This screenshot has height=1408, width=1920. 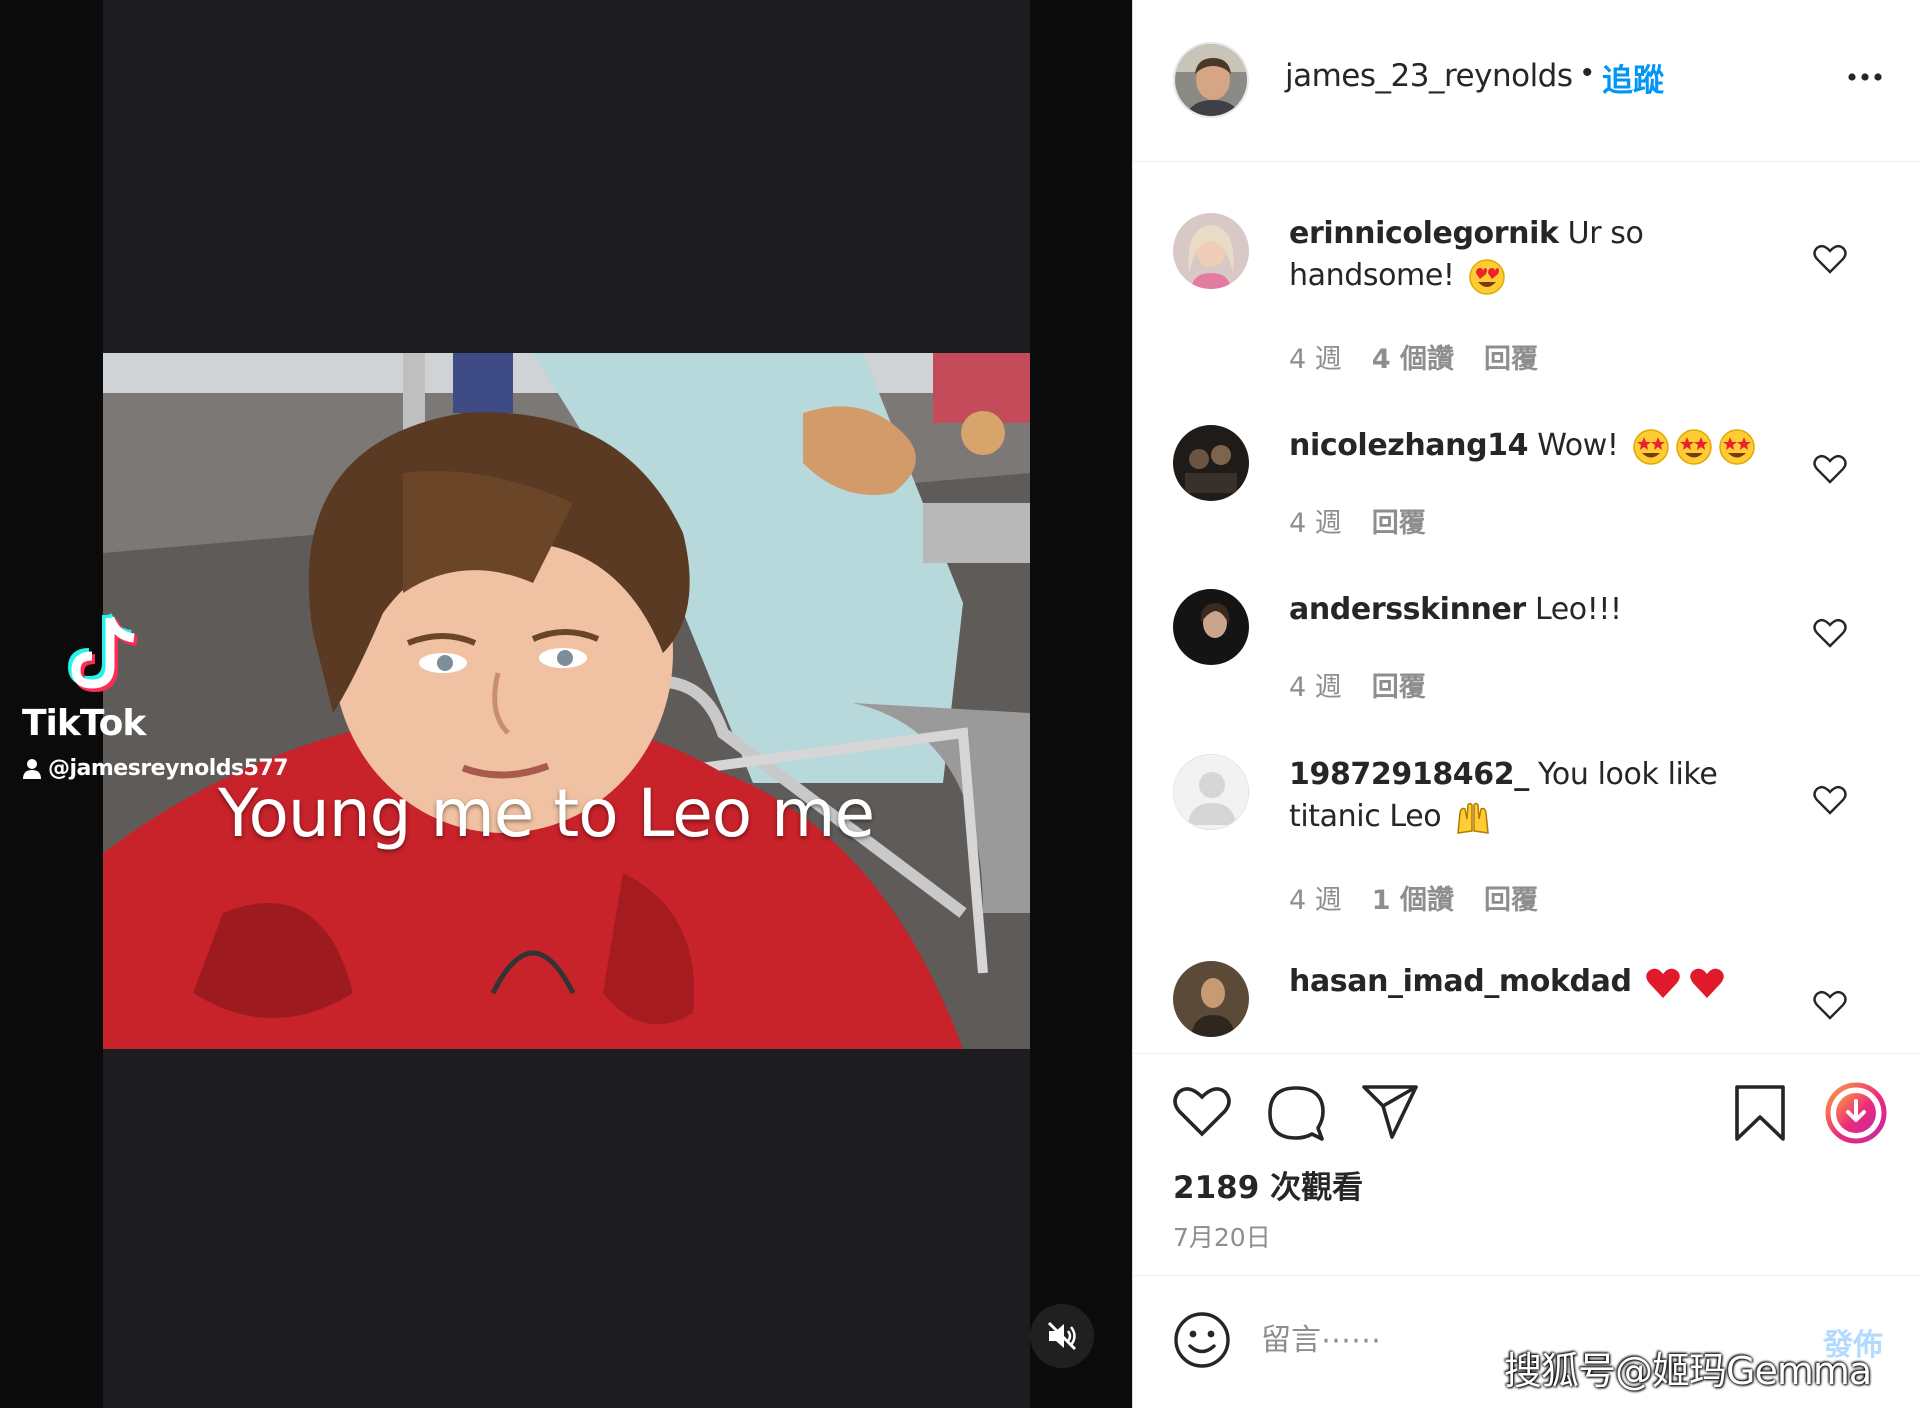 I want to click on download-circle-icon, so click(x=1856, y=1113).